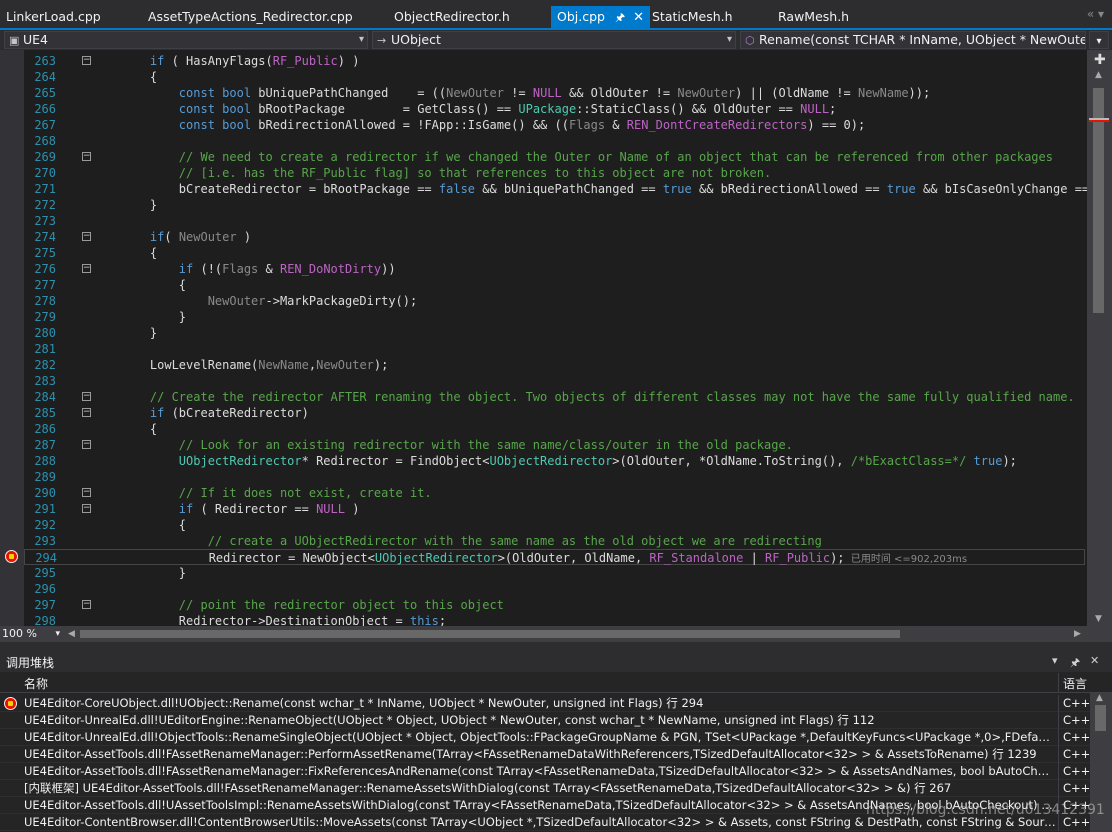  Describe the element at coordinates (312, 301) in the screenshot. I see `code-text: NewOuter->MarkPackageDirty();` at that location.